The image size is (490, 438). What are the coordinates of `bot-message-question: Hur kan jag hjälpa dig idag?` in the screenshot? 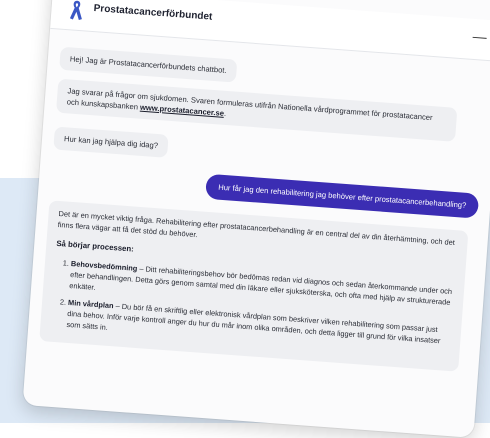 It's located at (111, 142).